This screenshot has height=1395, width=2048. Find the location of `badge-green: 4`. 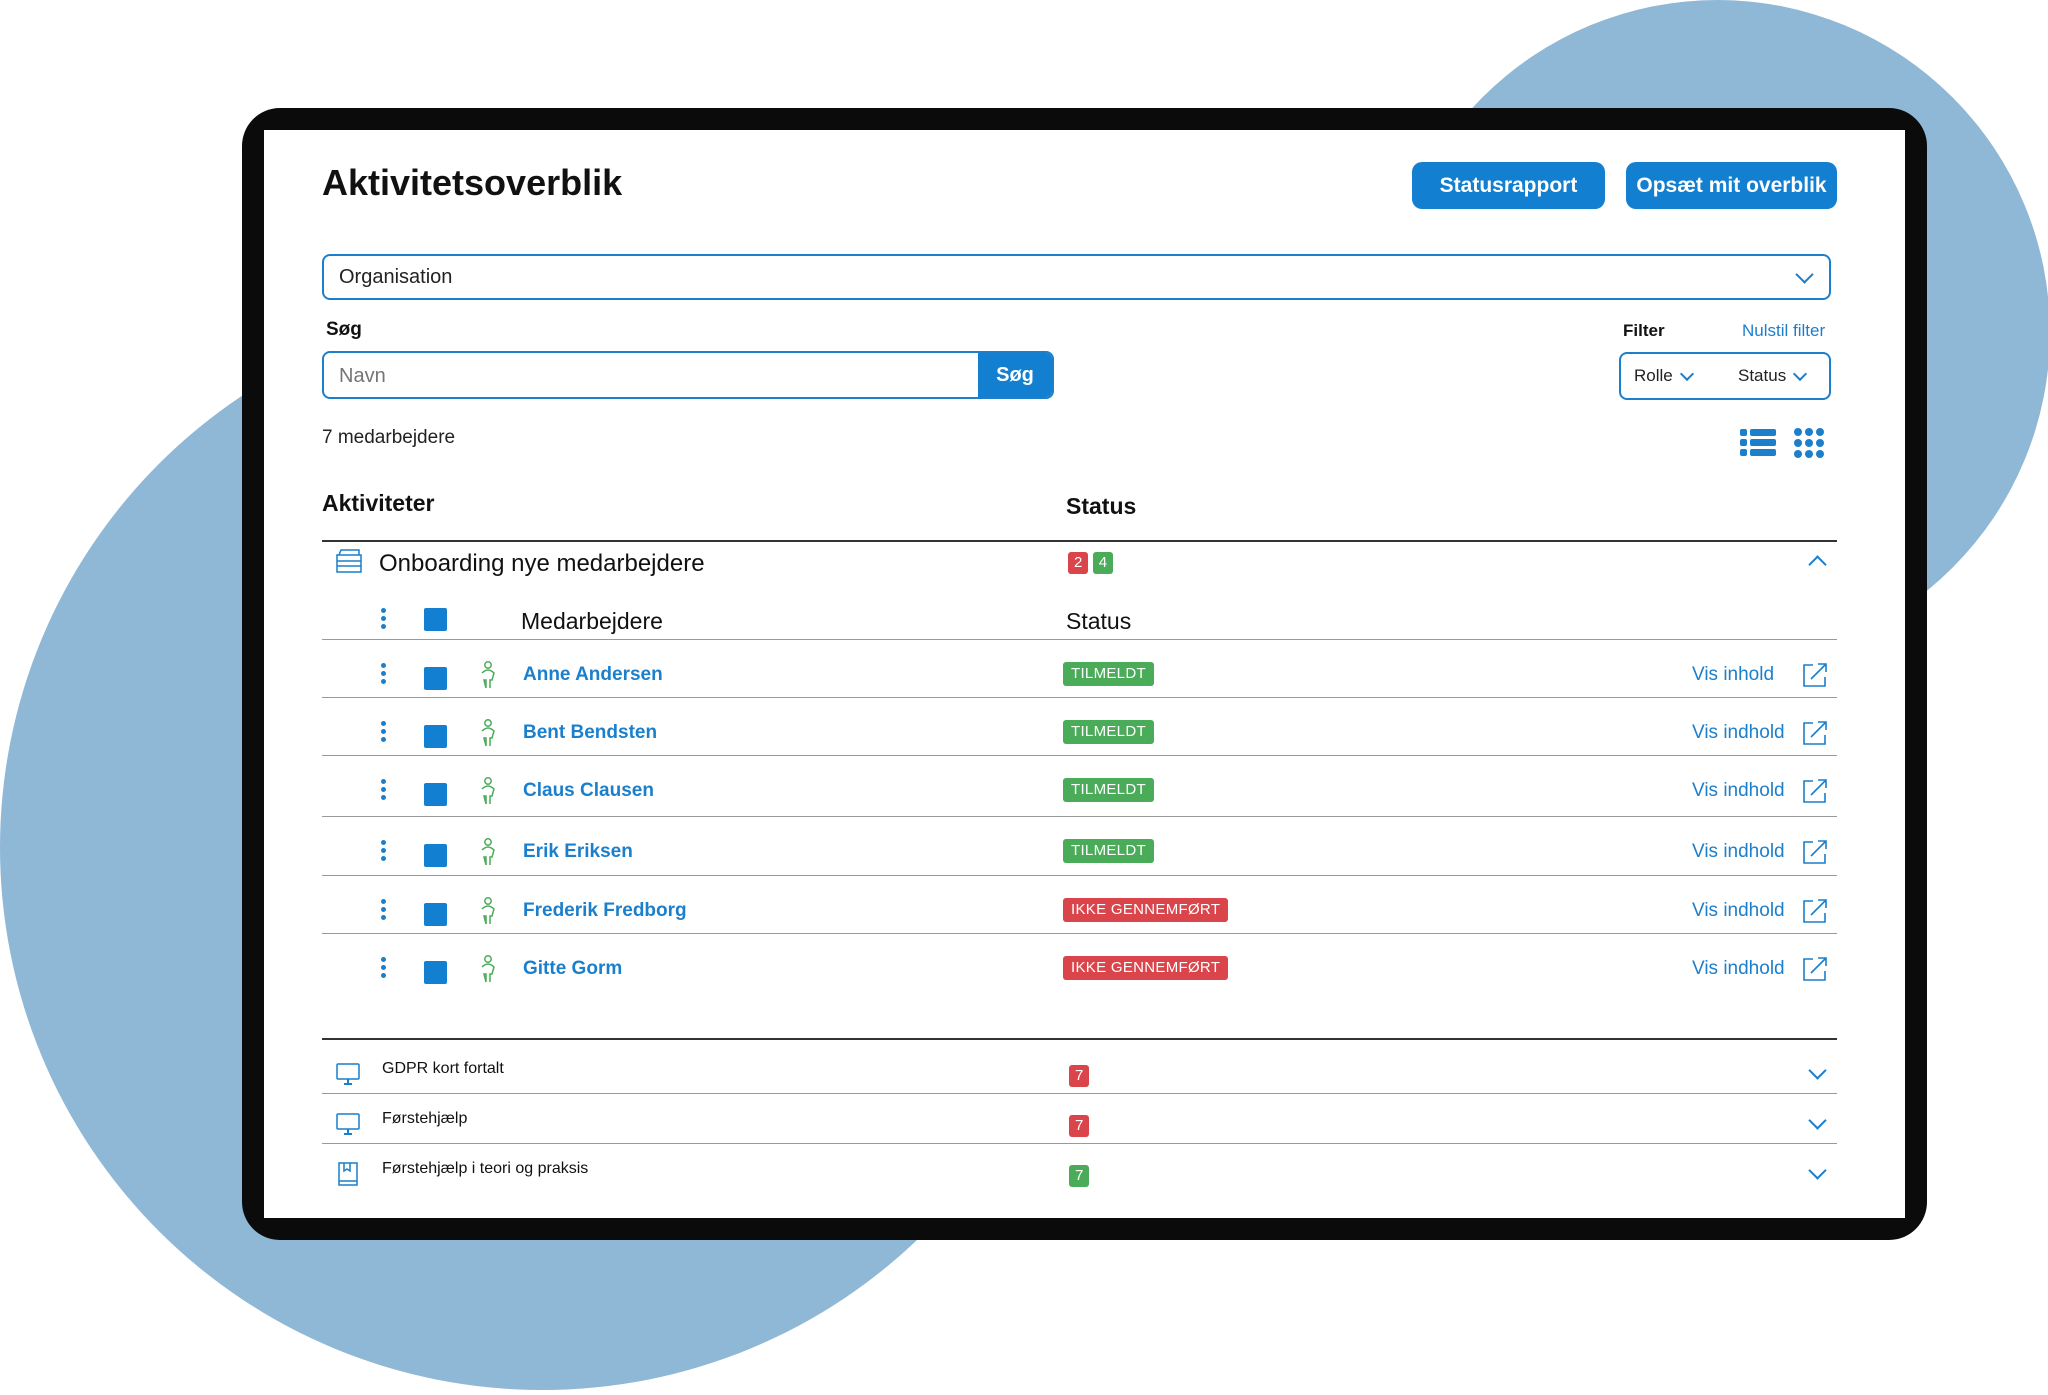

badge-green: 4 is located at coordinates (1103, 563).